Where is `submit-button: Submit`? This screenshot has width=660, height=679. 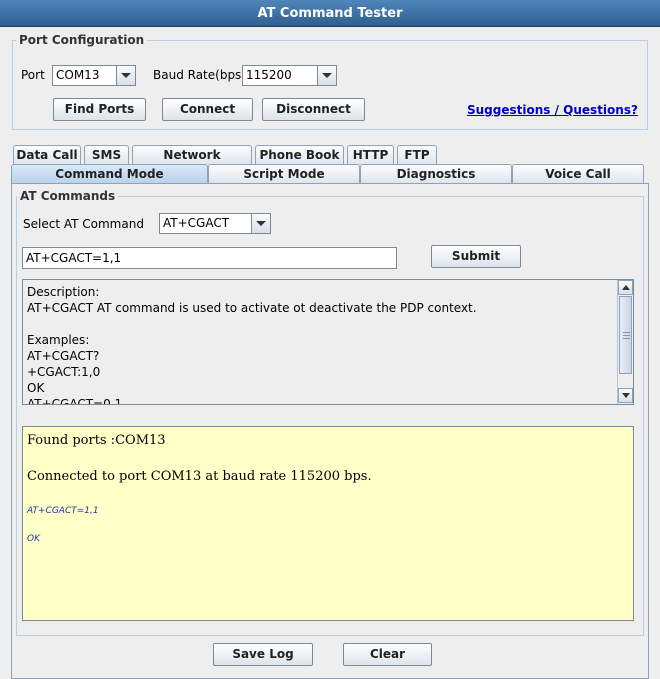
submit-button: Submit is located at coordinates (476, 256).